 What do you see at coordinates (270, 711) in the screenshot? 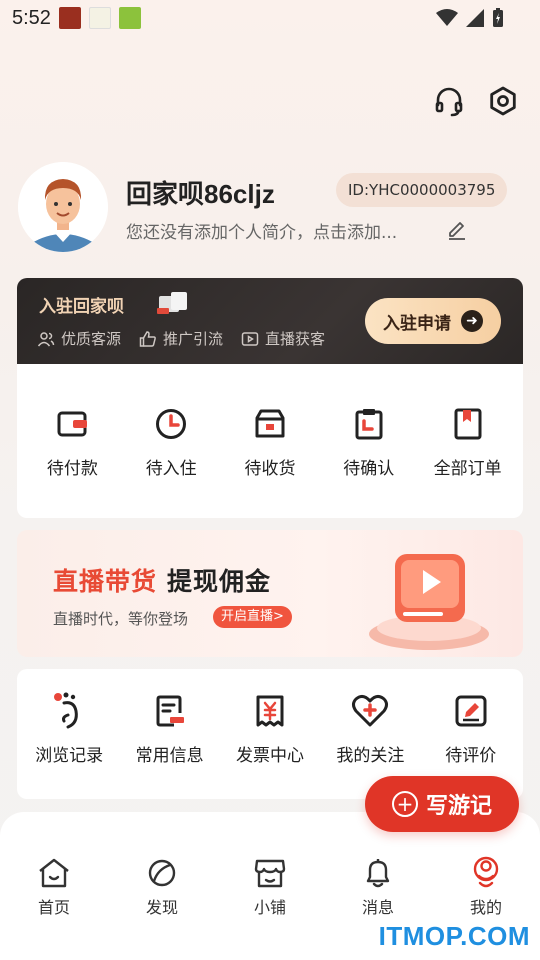
I see `invoice-icon` at bounding box center [270, 711].